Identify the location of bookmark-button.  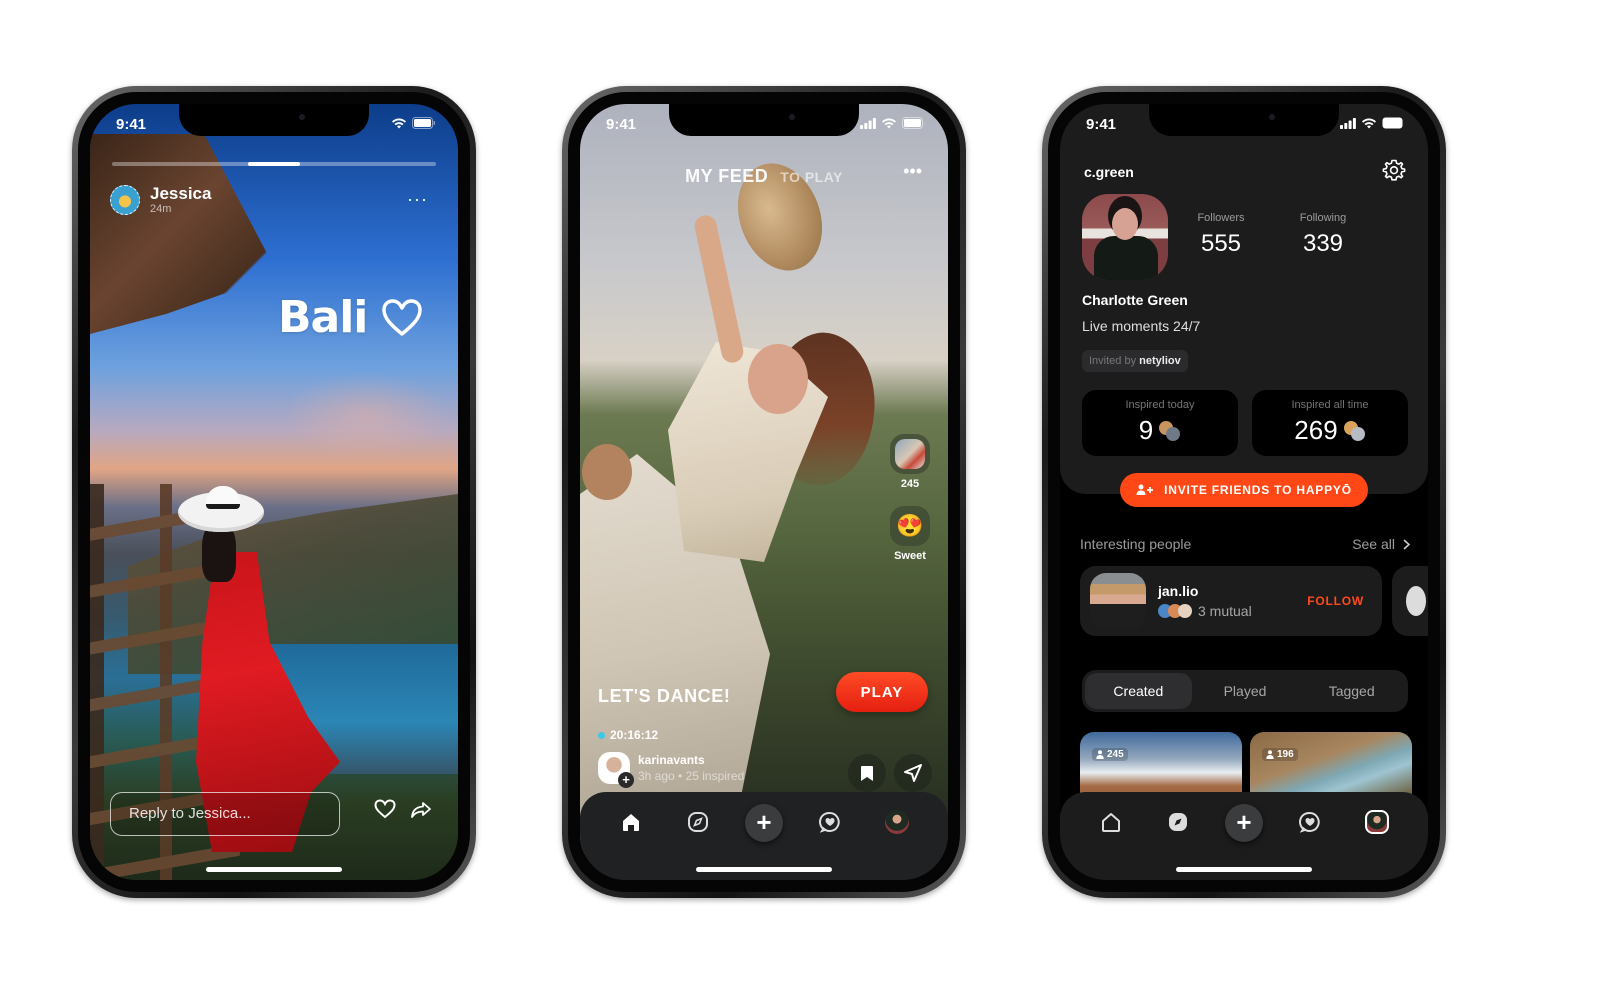
(867, 773).